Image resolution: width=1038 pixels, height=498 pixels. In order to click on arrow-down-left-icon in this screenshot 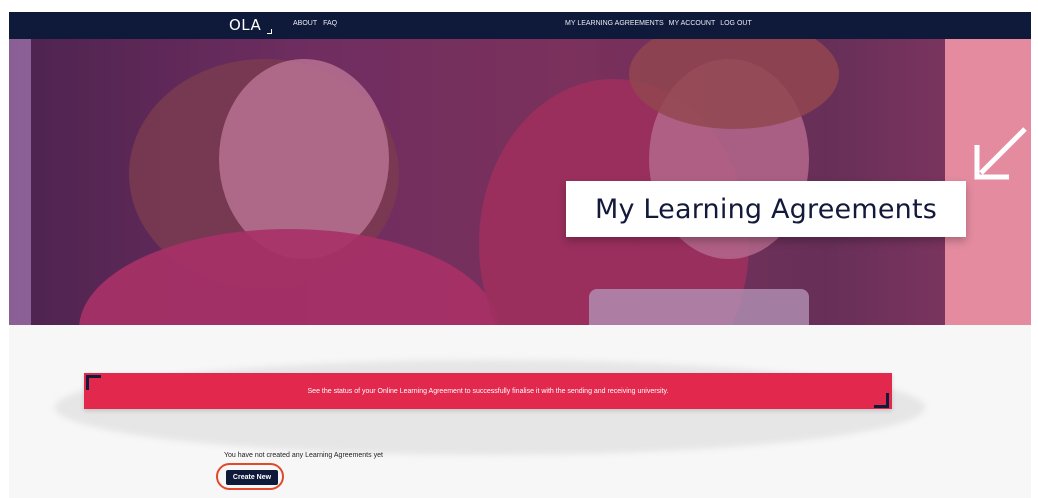, I will do `click(1000, 153)`.